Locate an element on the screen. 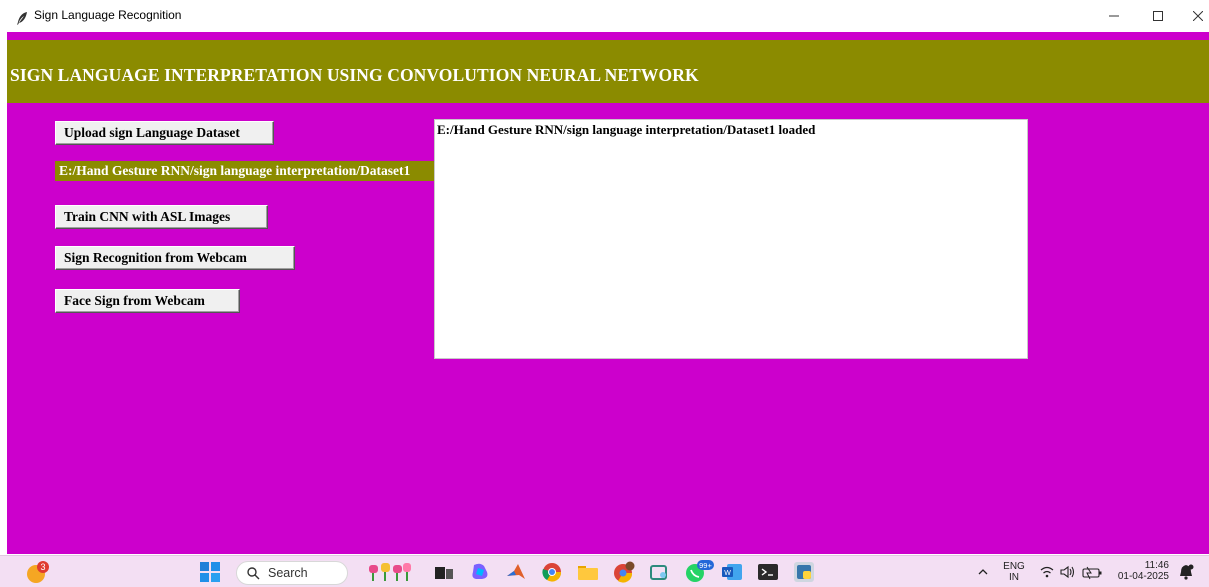 Image resolution: width=1209 pixels, height=587 pixels. chevron-up-icon is located at coordinates (983, 572).